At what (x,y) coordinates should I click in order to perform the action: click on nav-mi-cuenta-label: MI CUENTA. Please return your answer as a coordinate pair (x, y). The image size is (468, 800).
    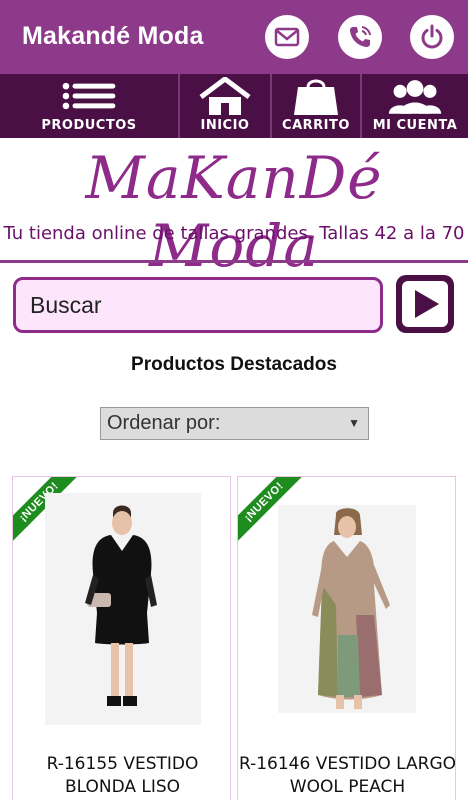
    Looking at the image, I should click on (415, 125).